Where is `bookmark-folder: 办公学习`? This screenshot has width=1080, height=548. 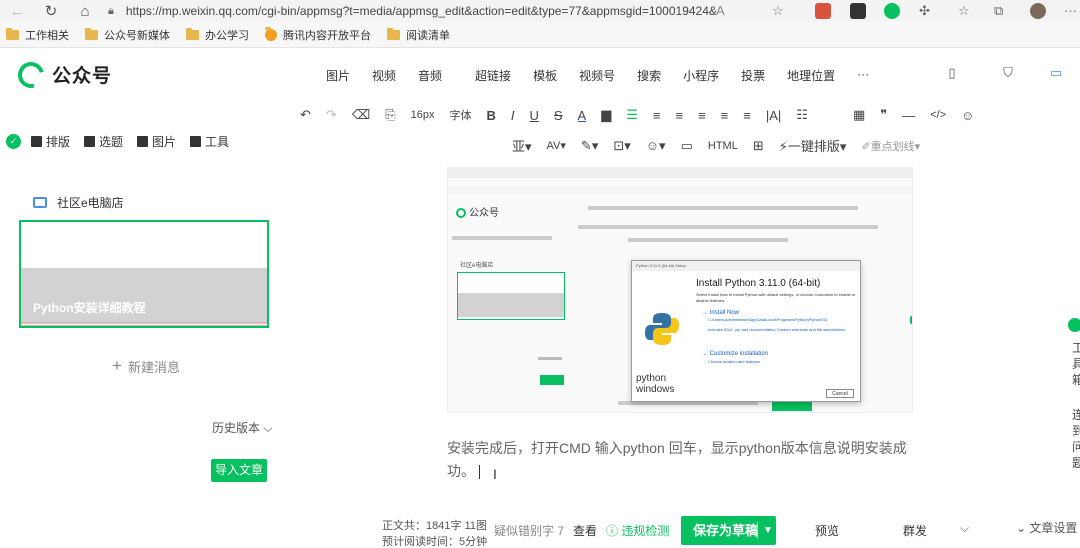
bookmark-folder: 办公学习 is located at coordinates (217, 35).